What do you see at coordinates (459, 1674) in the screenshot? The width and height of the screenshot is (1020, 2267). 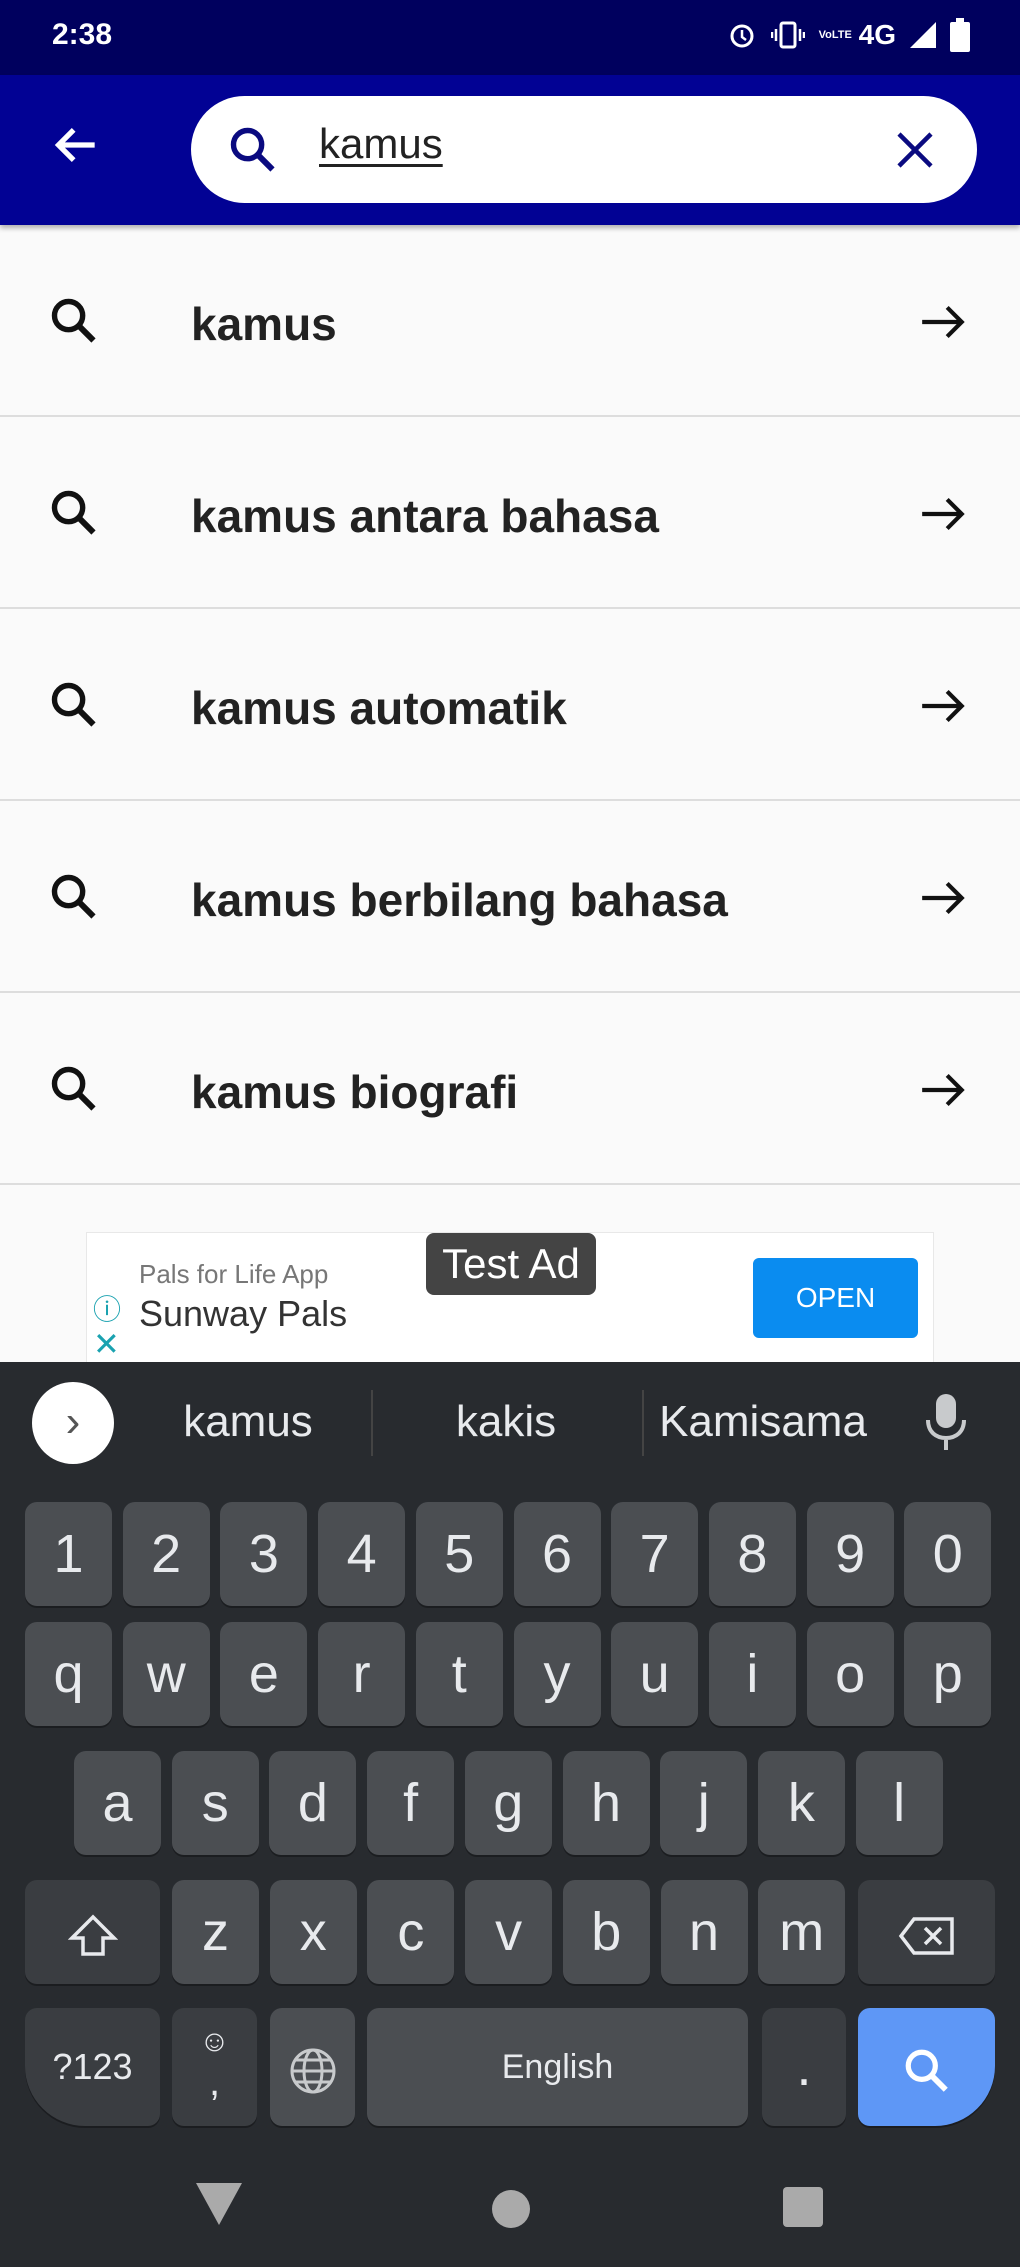 I see `key-t: t` at bounding box center [459, 1674].